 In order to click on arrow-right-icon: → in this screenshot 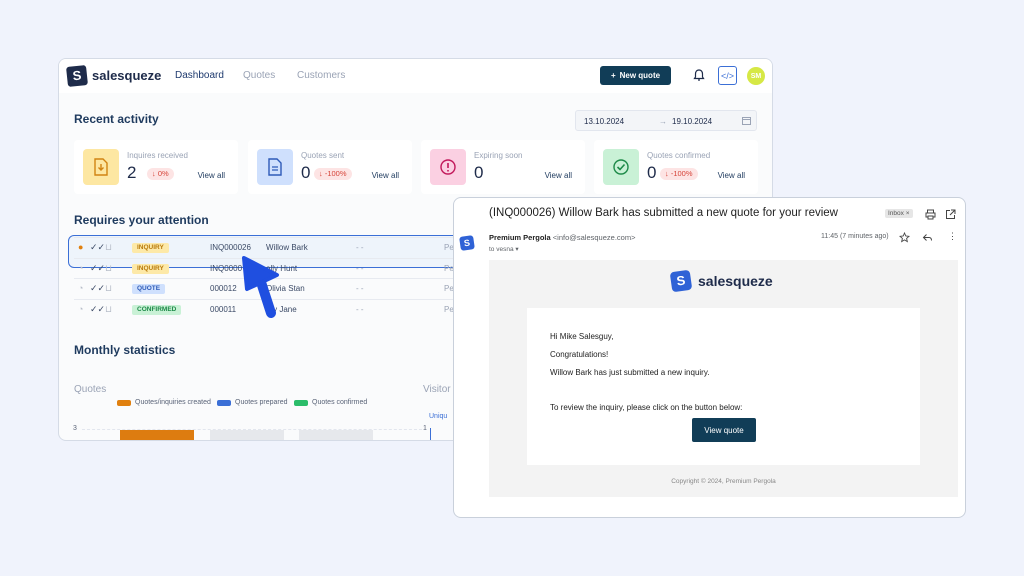, I will do `click(663, 121)`.